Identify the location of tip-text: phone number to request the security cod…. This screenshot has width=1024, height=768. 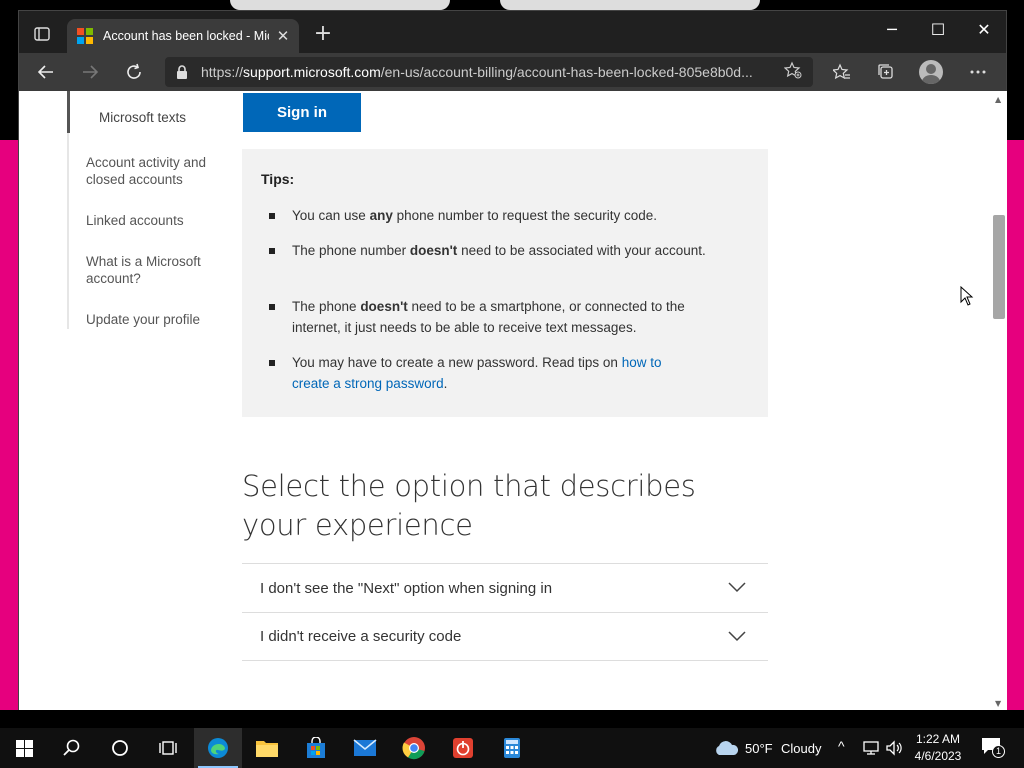
(525, 215).